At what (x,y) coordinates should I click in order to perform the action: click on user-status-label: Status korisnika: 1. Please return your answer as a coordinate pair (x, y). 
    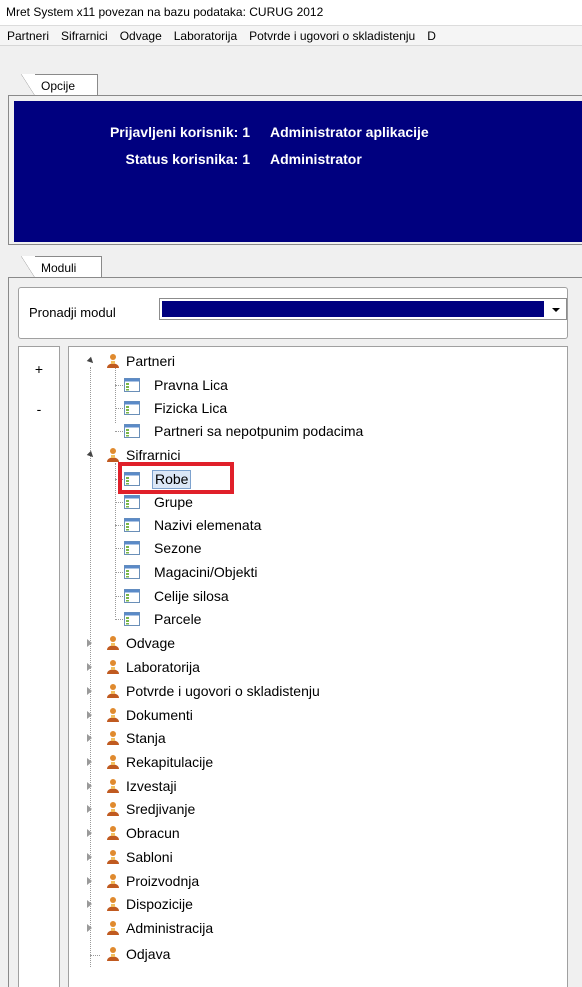
    Looking at the image, I should click on (188, 159).